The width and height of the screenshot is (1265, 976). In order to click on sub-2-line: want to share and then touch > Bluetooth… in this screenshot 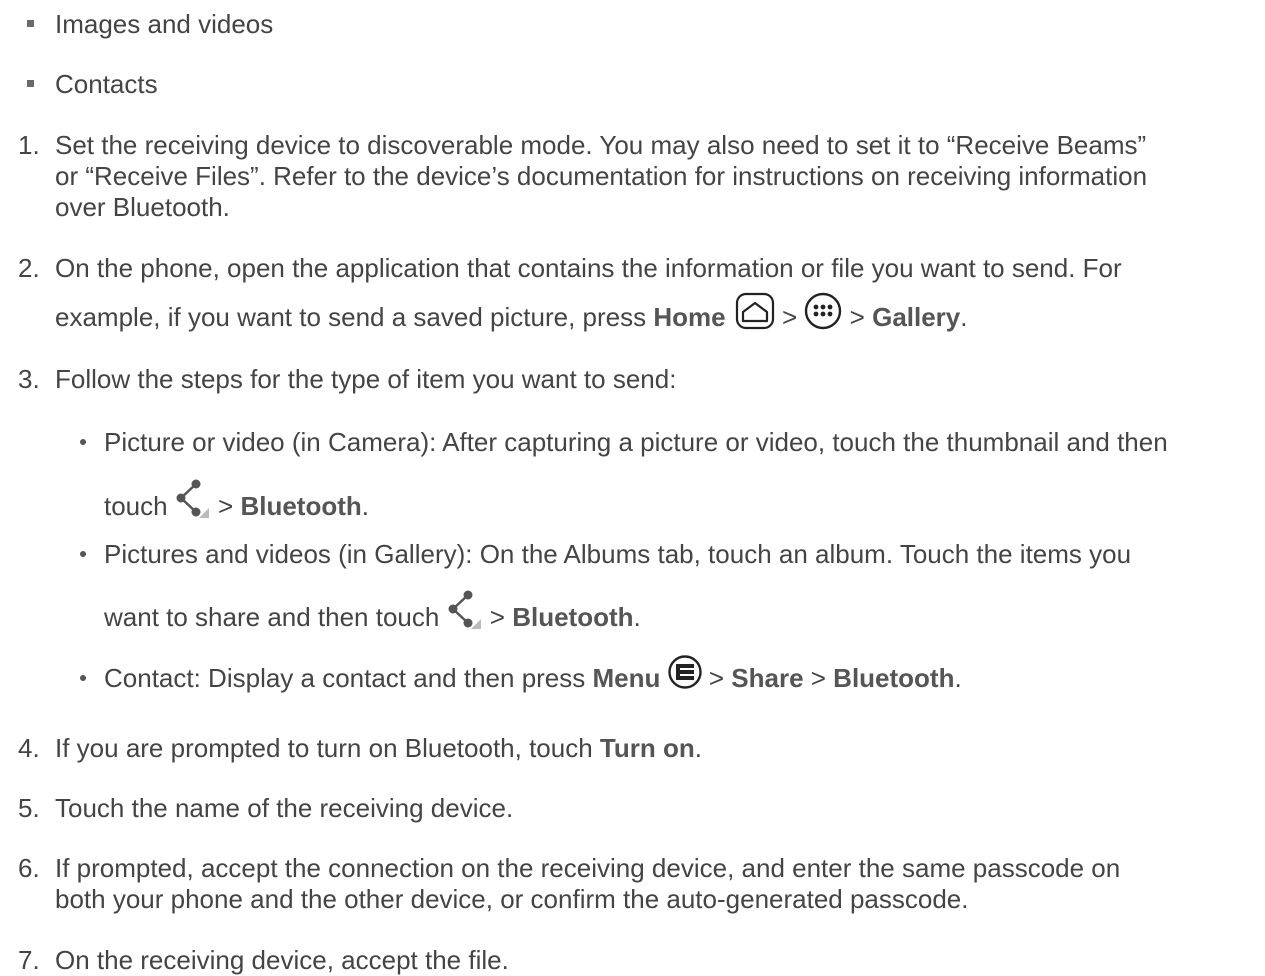, I will do `click(372, 615)`.